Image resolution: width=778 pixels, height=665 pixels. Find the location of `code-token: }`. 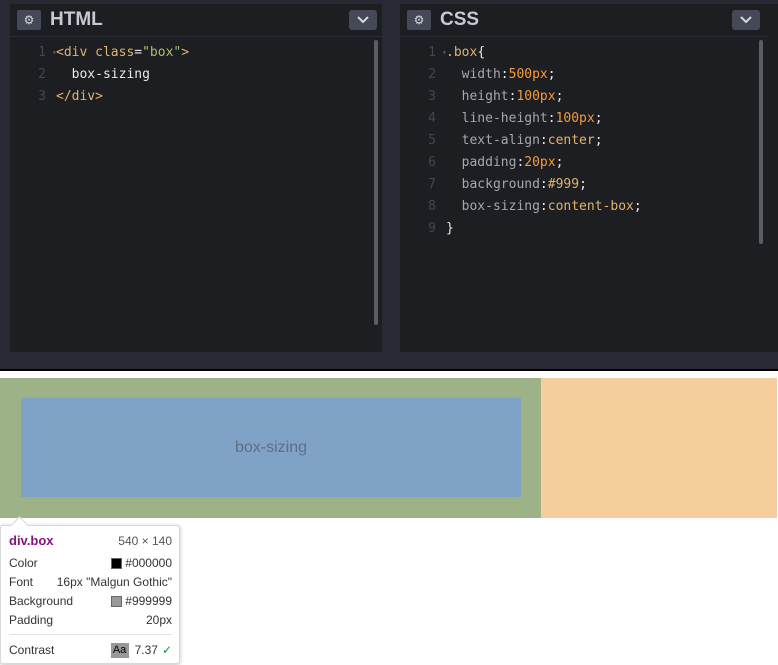

code-token: } is located at coordinates (450, 228).